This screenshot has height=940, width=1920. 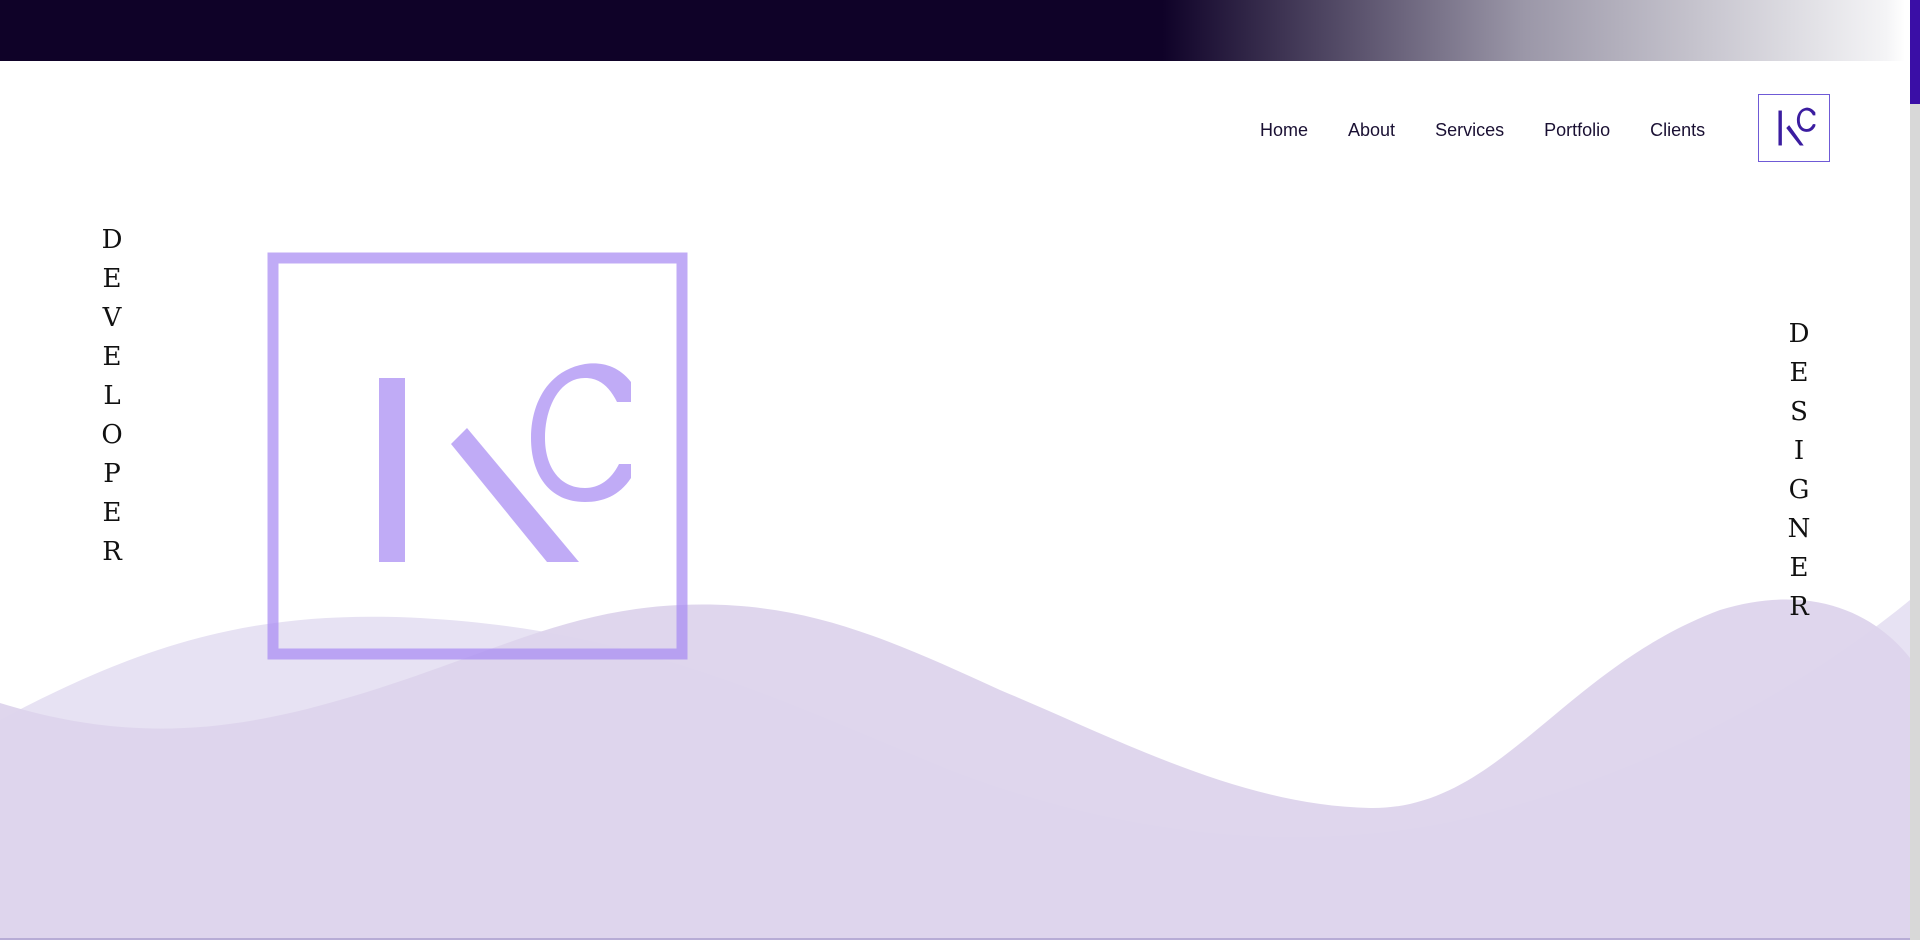 I want to click on scrollbar-thumb, so click(x=1915, y=52).